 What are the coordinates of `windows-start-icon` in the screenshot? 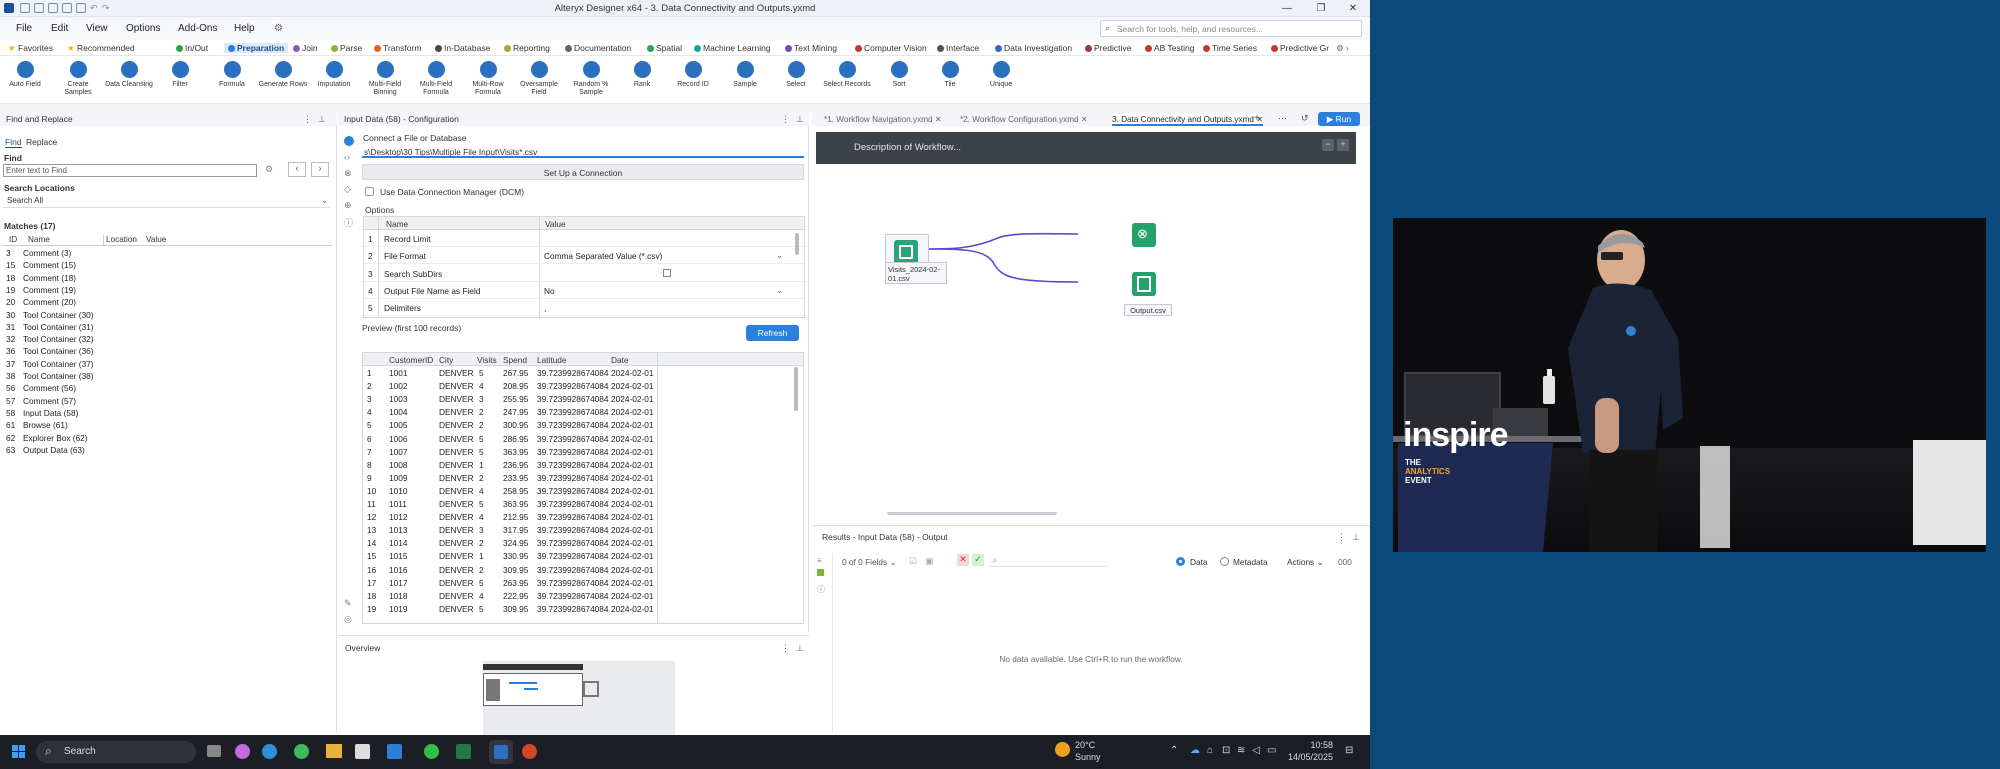 It's located at (19, 752).